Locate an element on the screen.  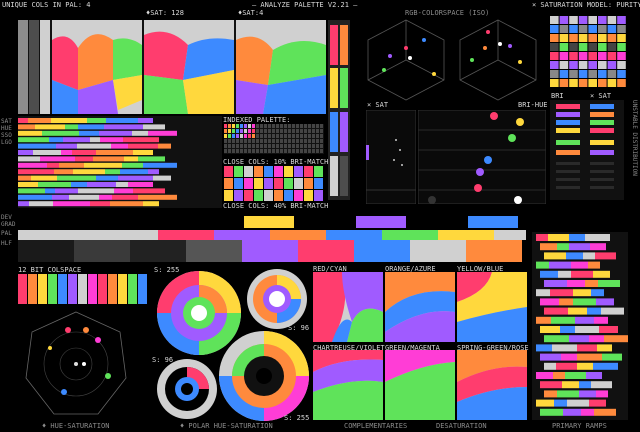
bri-hue-scatter is located at coordinates (482, 157).